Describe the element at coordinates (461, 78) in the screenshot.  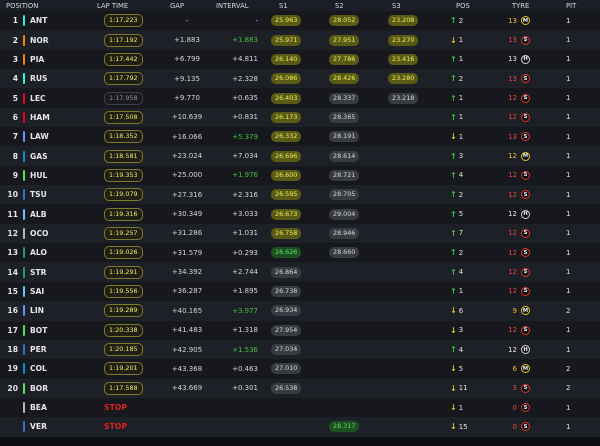
I see `position-change-value: 2` at that location.